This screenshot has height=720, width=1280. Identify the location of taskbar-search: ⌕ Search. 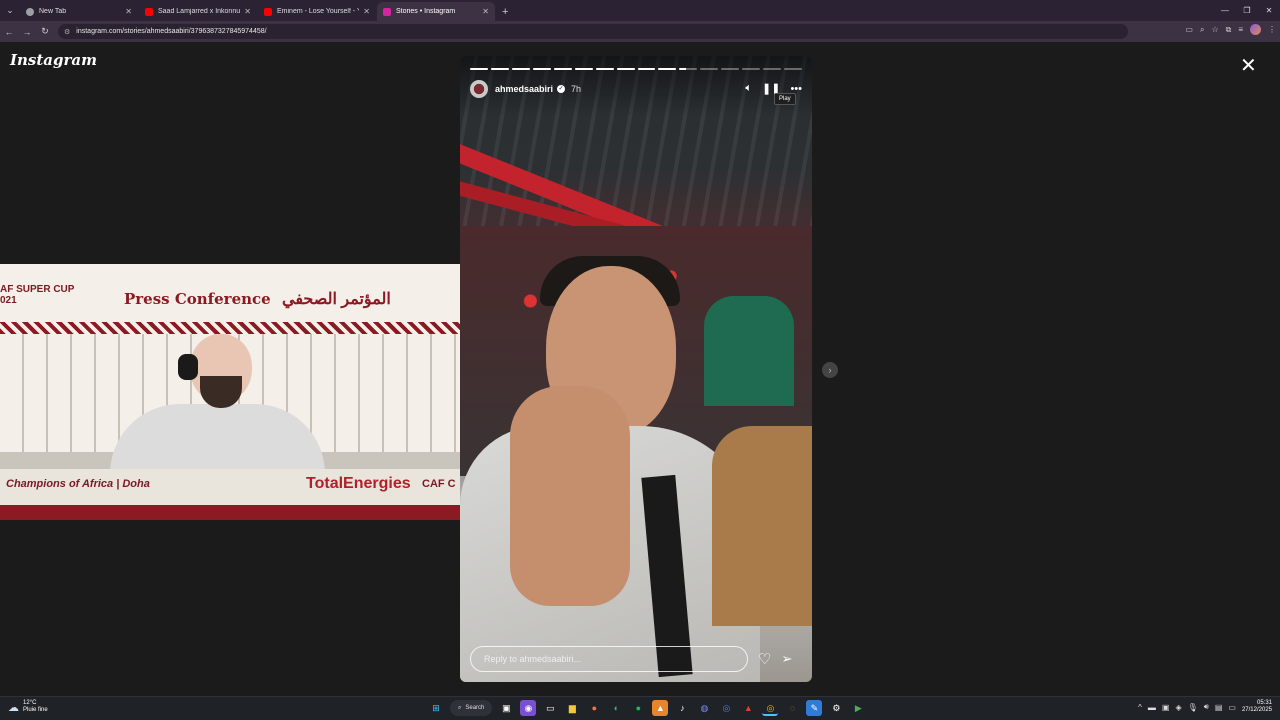
(471, 708).